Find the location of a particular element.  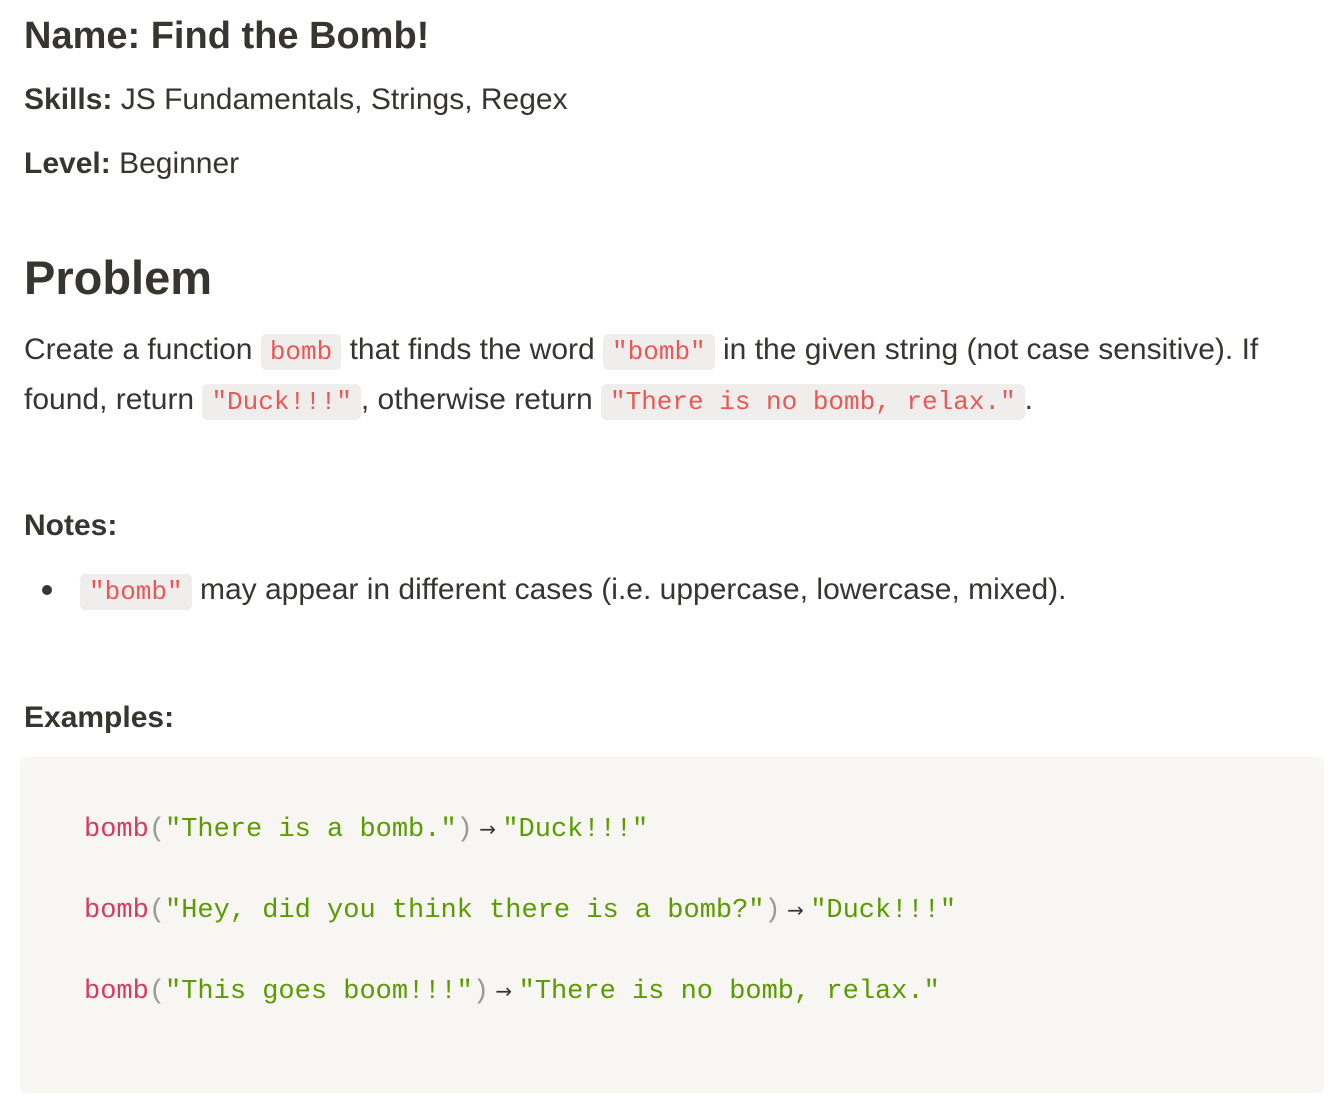

name-value: Find the Bomb! is located at coordinates (290, 36).